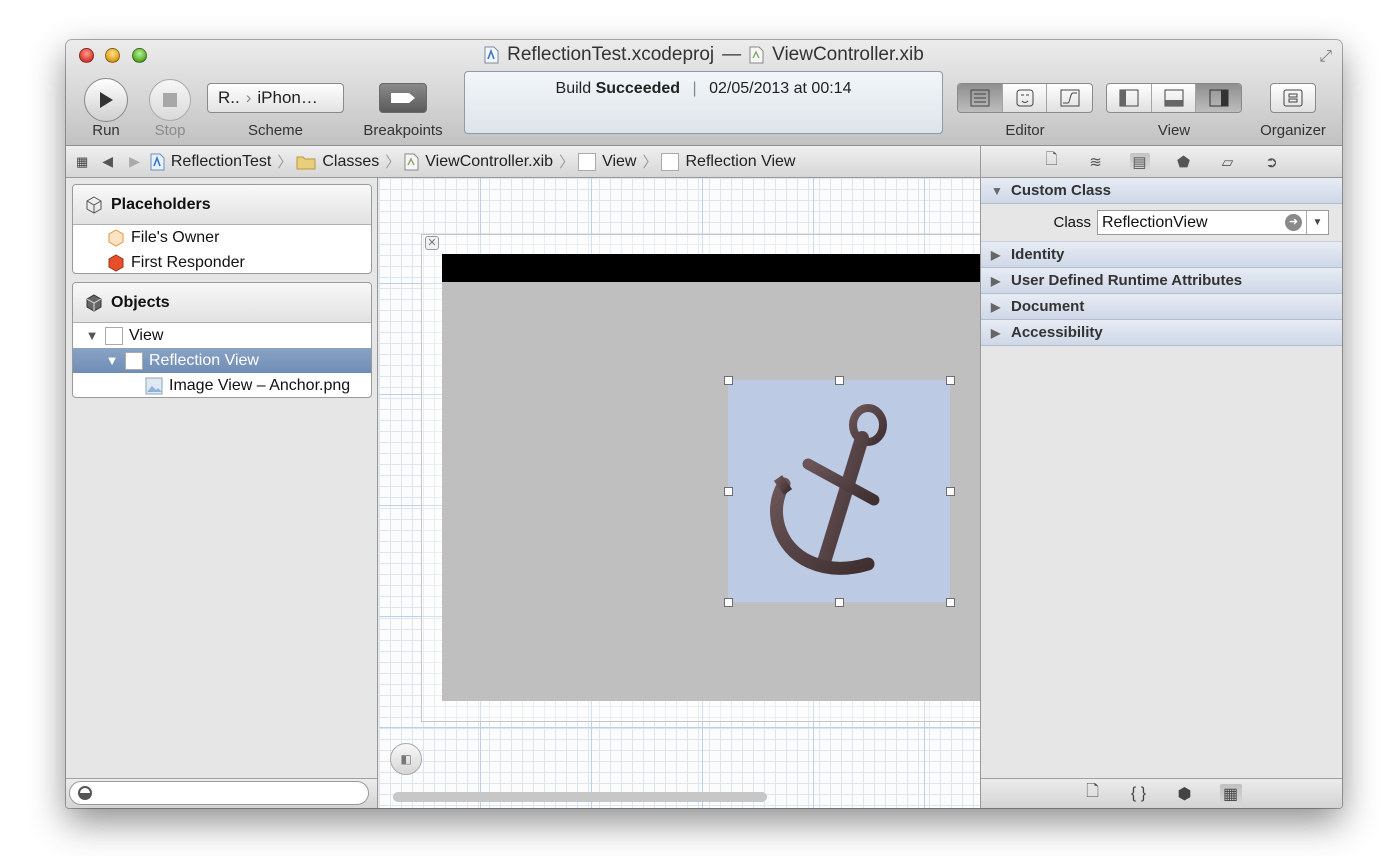 This screenshot has height=856, width=1394. What do you see at coordinates (222, 385) in the screenshot?
I see `list-item-image-view: Image View – Anchor.png` at bounding box center [222, 385].